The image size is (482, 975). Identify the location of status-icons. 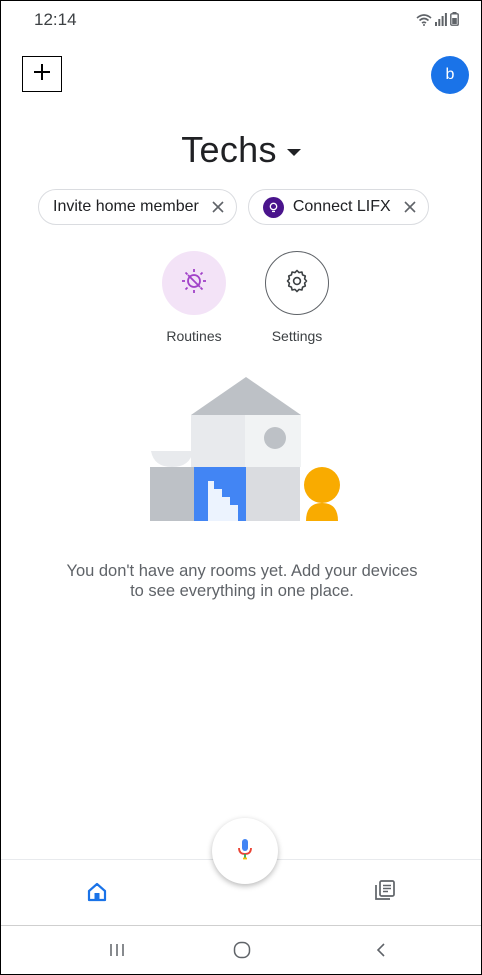
(437, 21).